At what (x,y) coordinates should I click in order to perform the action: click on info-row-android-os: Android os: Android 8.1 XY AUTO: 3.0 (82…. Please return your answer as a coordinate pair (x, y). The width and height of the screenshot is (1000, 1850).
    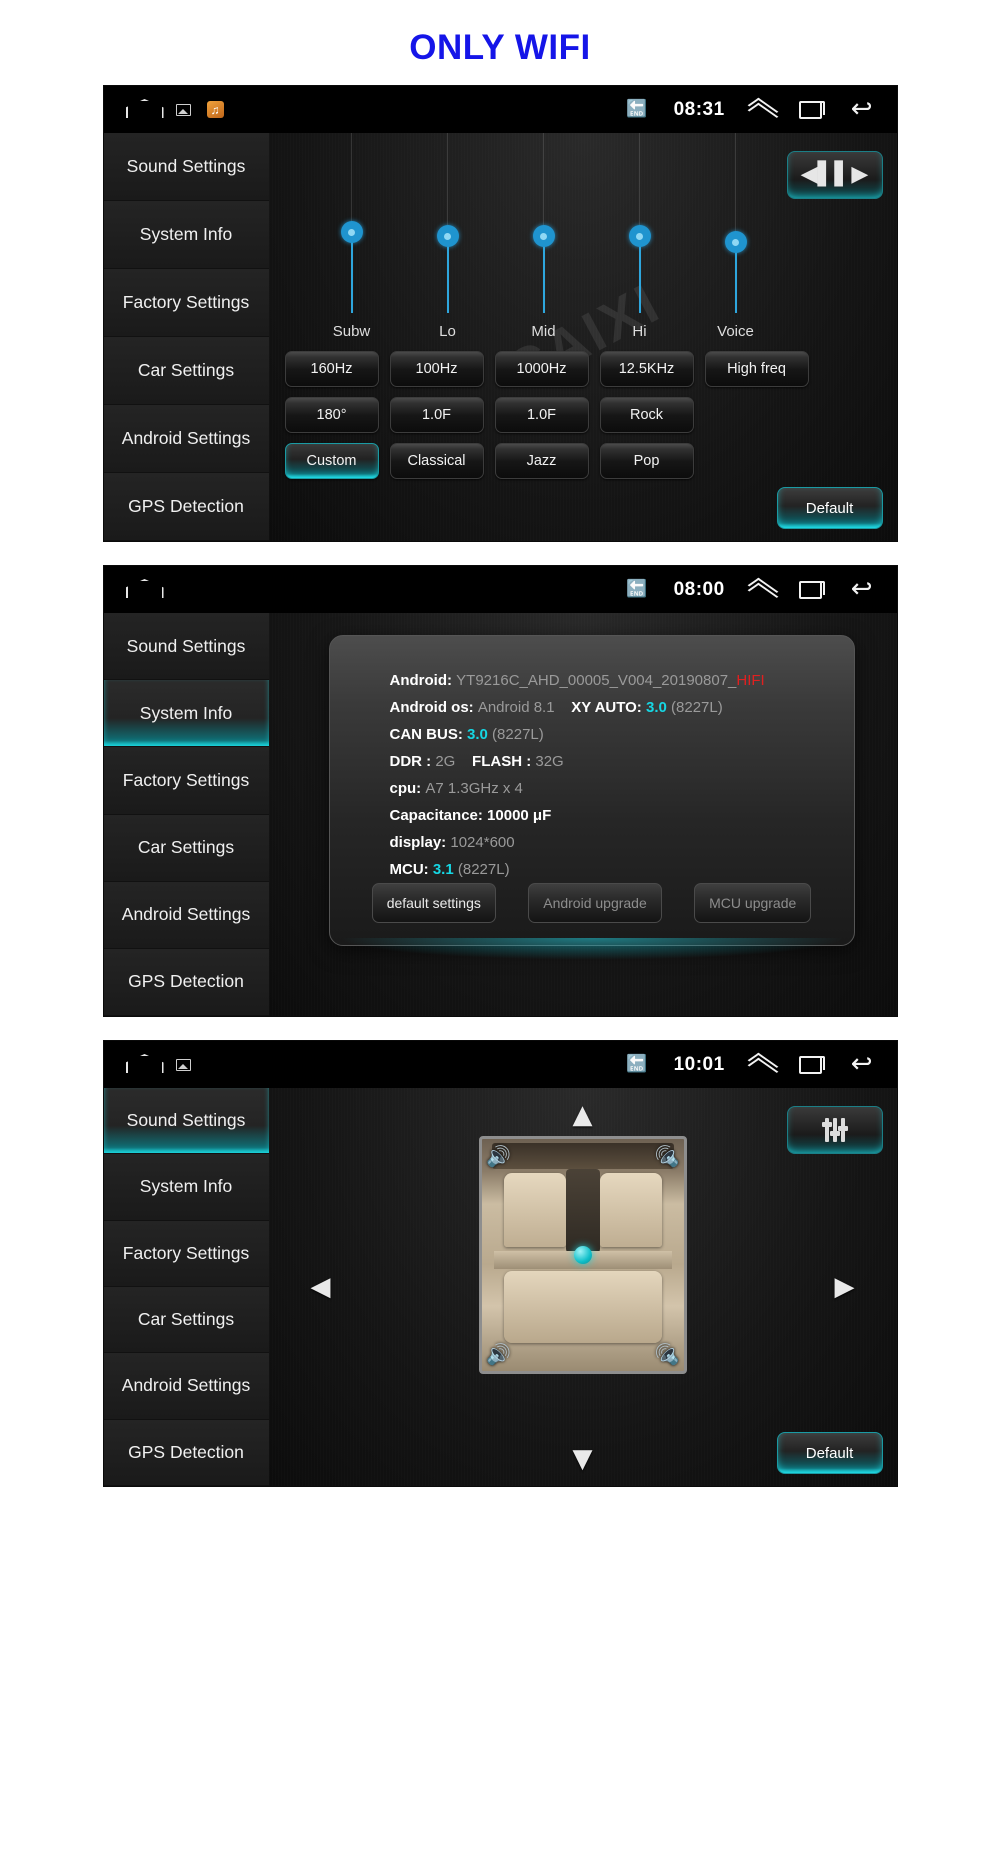
    Looking at the image, I should click on (607, 707).